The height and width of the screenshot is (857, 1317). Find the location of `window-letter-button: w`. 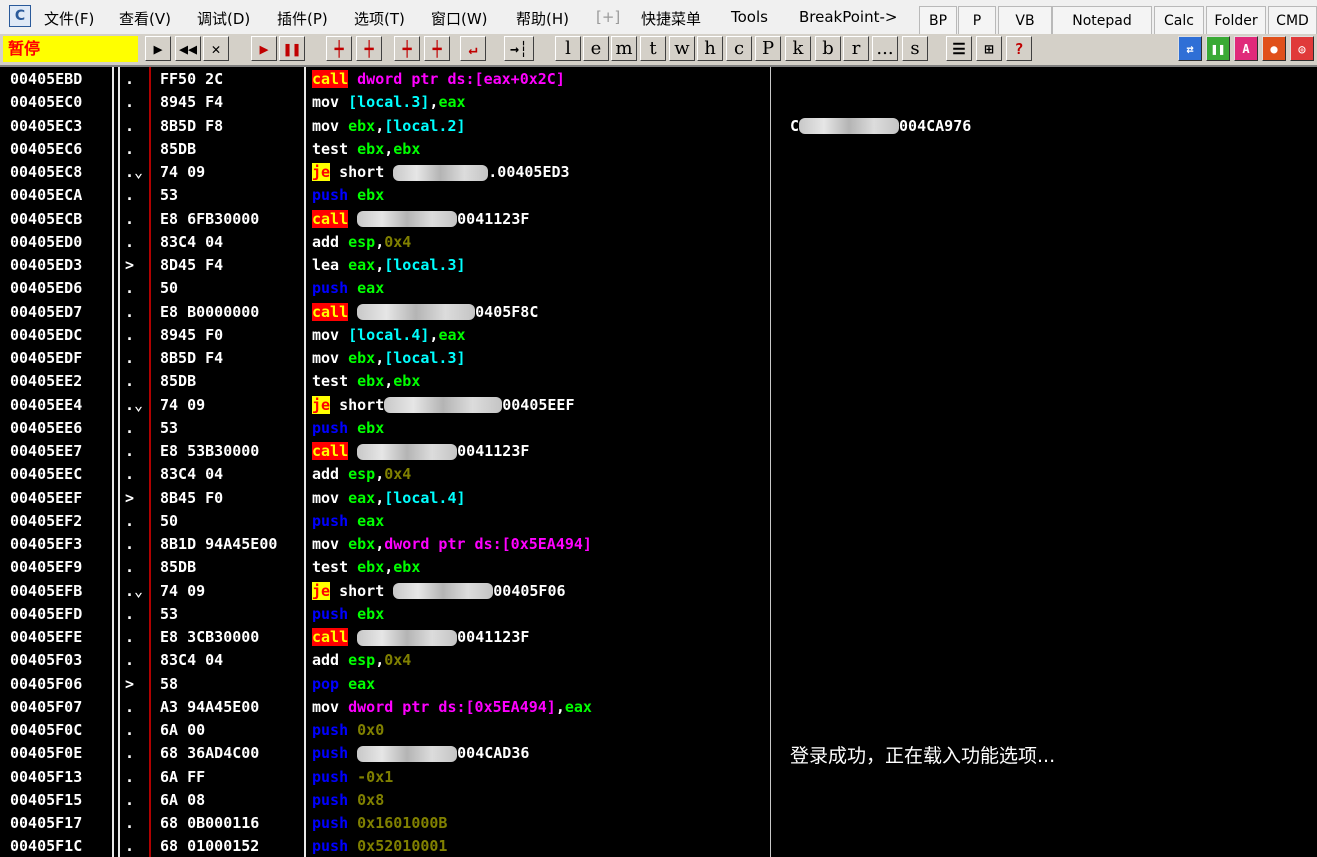

window-letter-button: w is located at coordinates (682, 48).